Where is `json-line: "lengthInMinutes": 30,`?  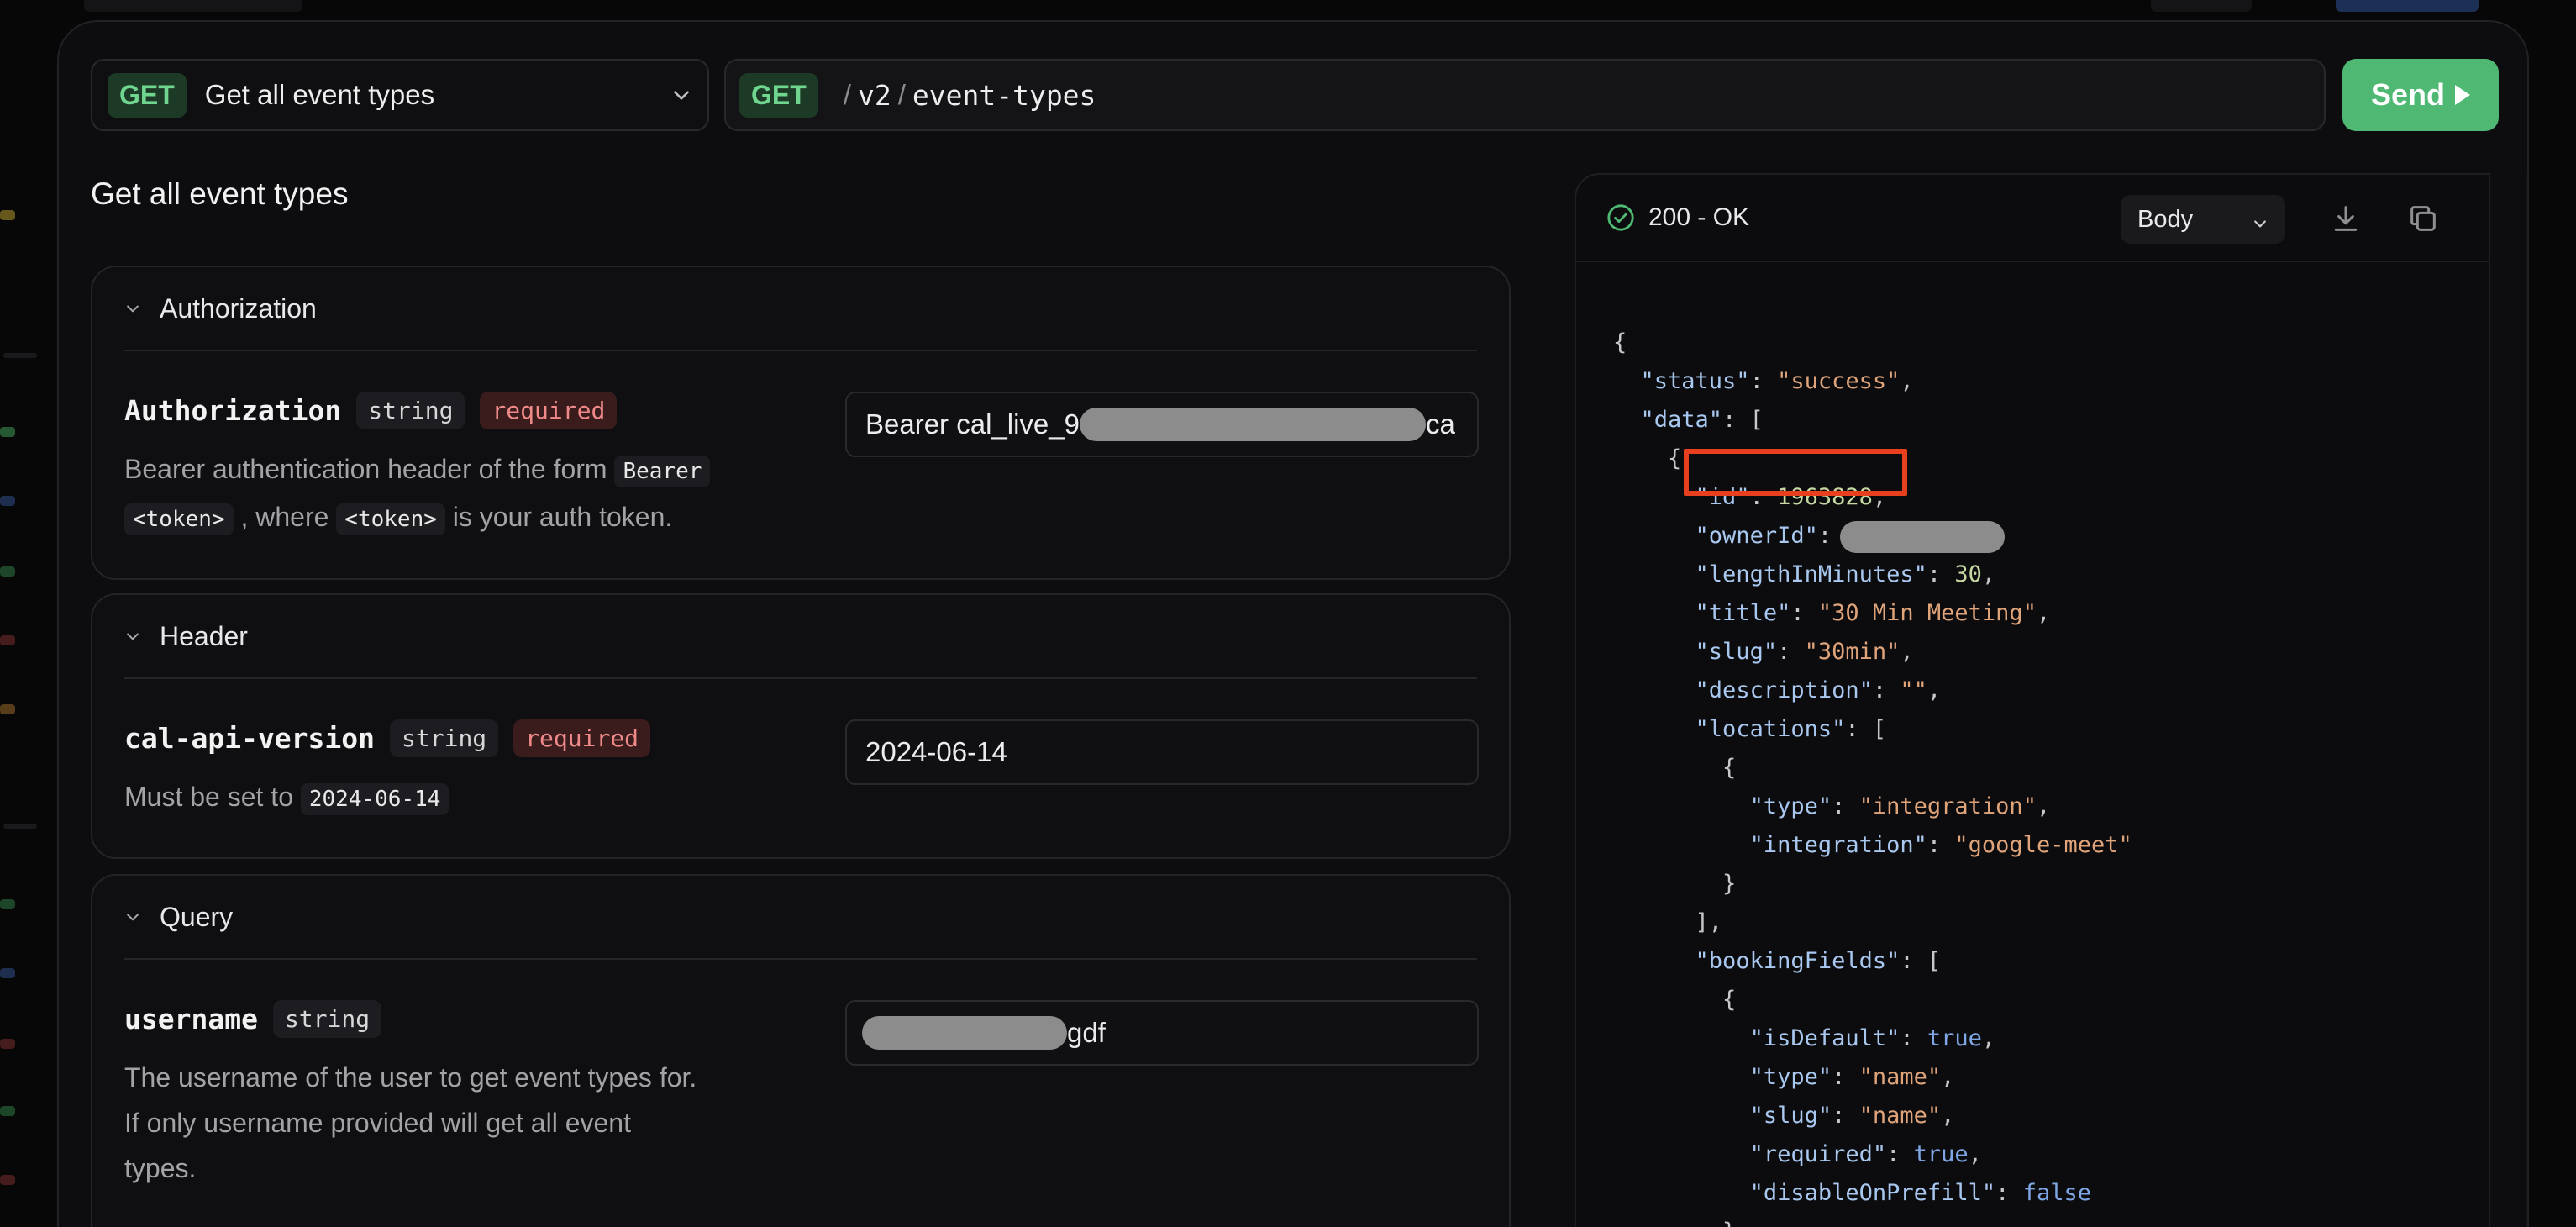
json-line: "lengthInMinutes": 30, is located at coordinates (1845, 574).